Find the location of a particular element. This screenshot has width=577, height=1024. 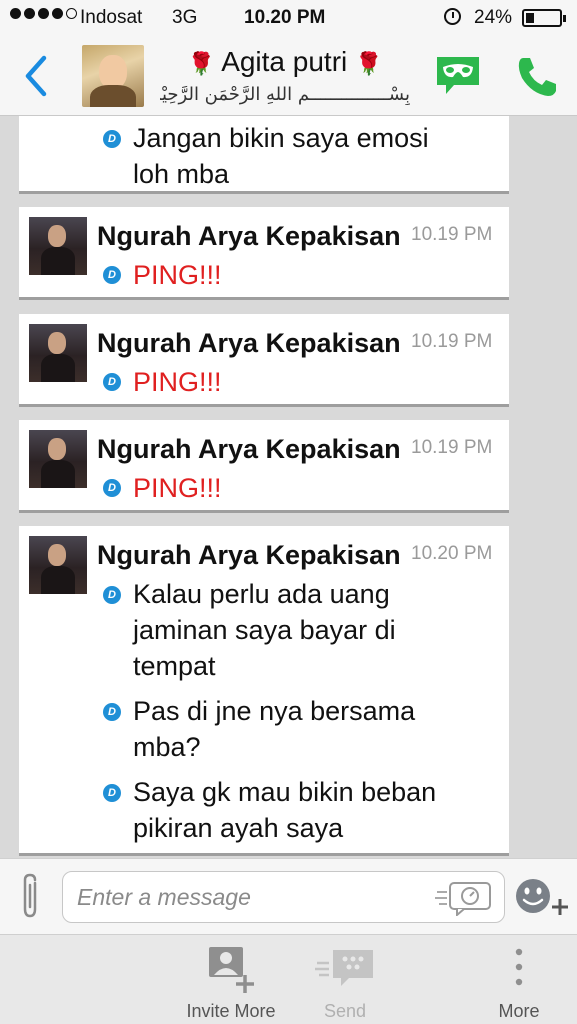

status-bar: Indosat 3G 10.20 PM 24% is located at coordinates (288, 18).